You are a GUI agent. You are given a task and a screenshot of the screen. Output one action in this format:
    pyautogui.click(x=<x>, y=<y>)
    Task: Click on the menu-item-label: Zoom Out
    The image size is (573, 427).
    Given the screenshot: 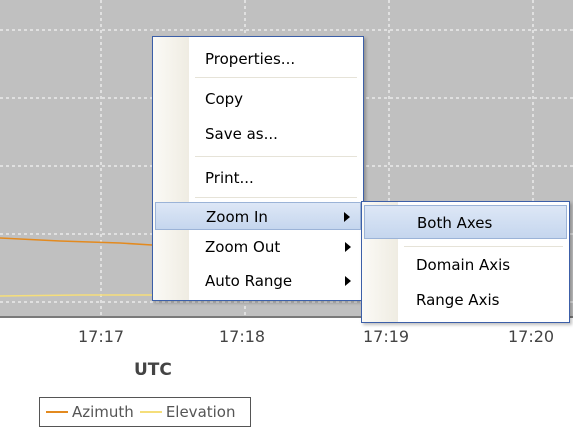 What is the action you would take?
    pyautogui.click(x=243, y=247)
    